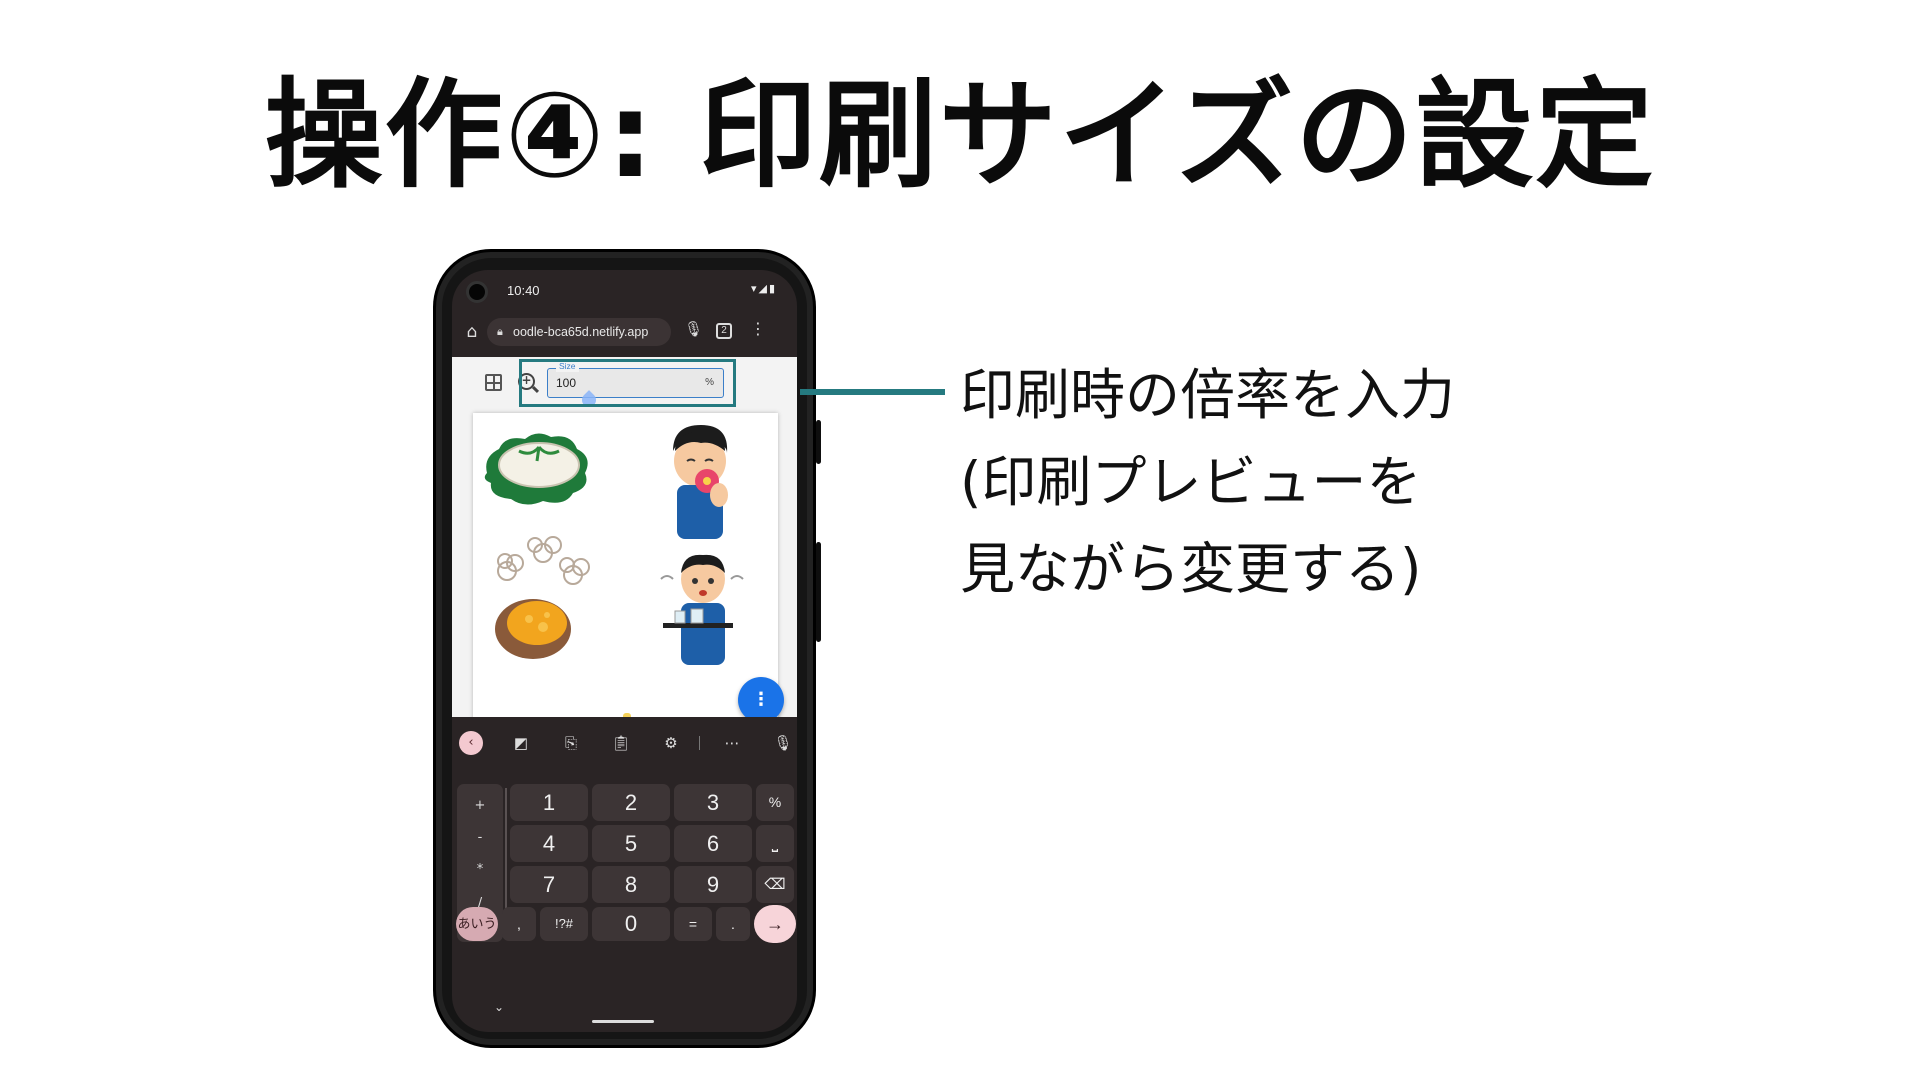 The image size is (1920, 1080). What do you see at coordinates (713, 884) in the screenshot?
I see `key-9: 9` at bounding box center [713, 884].